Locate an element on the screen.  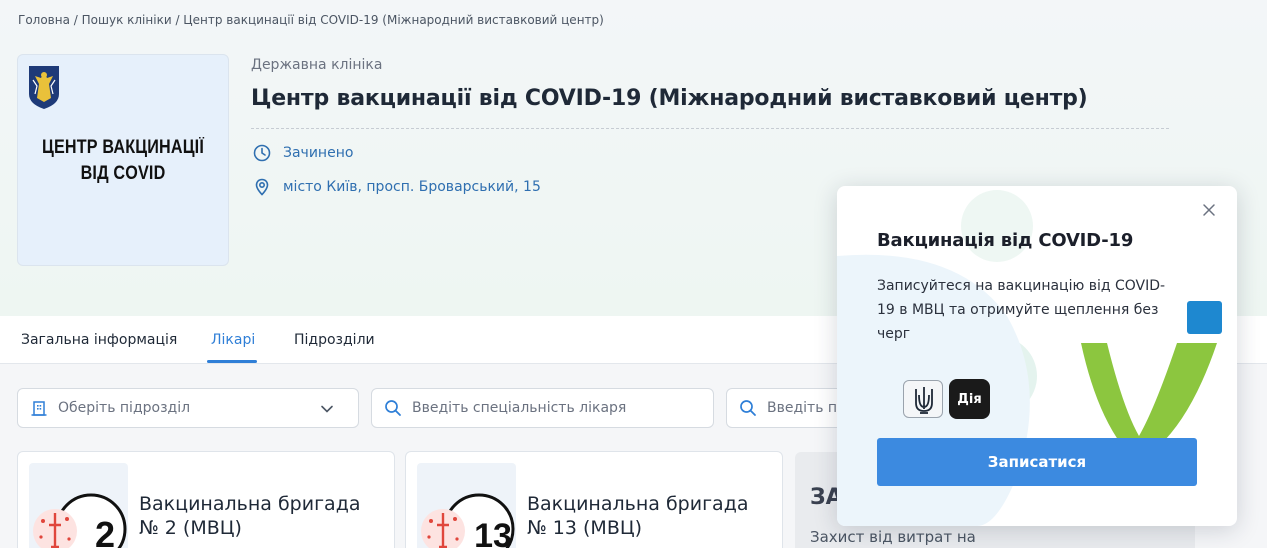
tab-departments: Підрозділи is located at coordinates (334, 340).